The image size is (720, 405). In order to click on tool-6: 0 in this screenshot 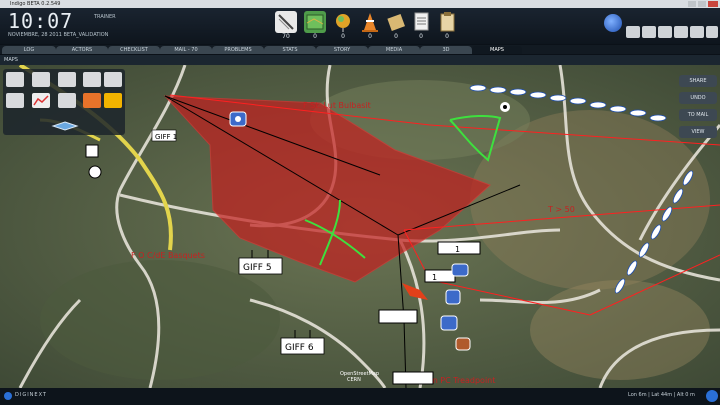, I will do `click(447, 25)`.